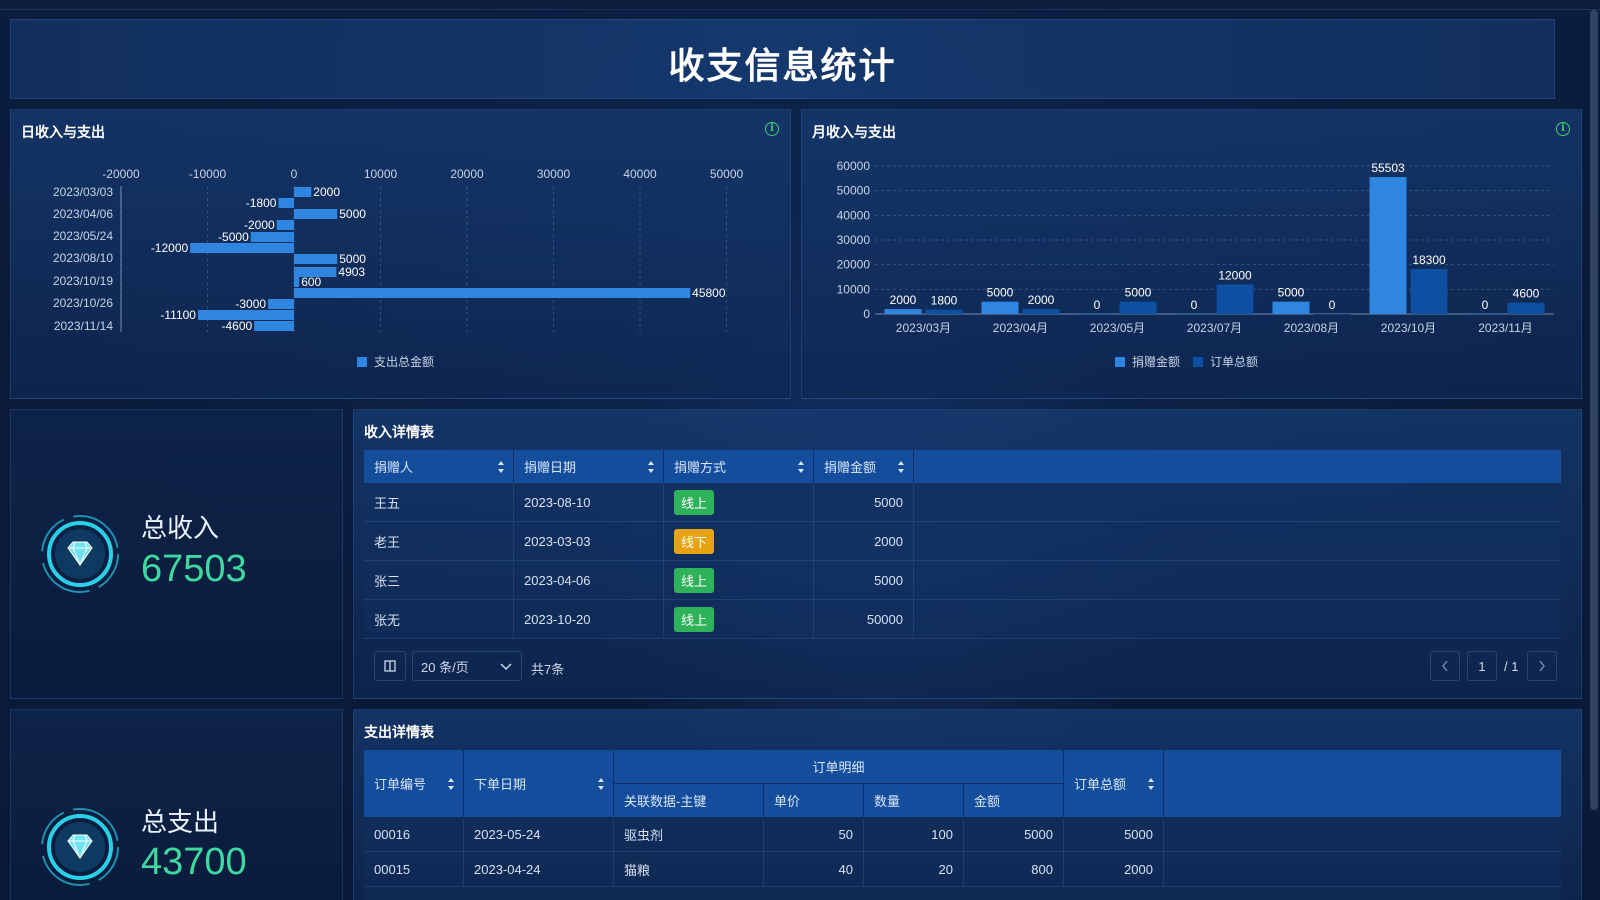 Image resolution: width=1600 pixels, height=900 pixels. What do you see at coordinates (1482, 666) in the screenshot?
I see `page-number-input: 1` at bounding box center [1482, 666].